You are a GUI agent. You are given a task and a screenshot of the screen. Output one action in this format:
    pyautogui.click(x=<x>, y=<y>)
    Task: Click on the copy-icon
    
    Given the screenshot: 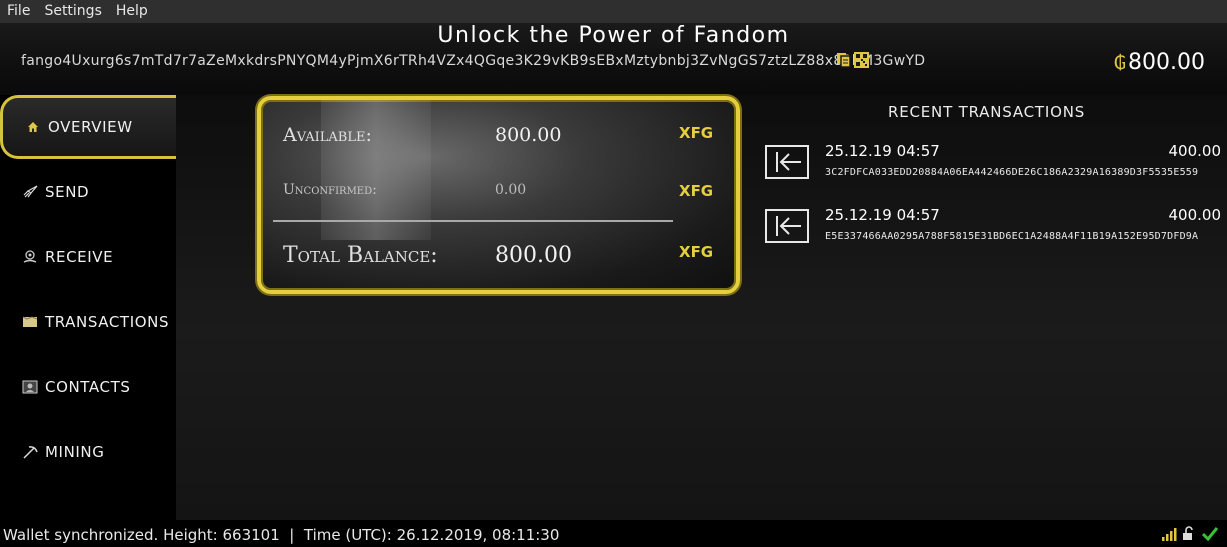 What is the action you would take?
    pyautogui.click(x=843, y=60)
    